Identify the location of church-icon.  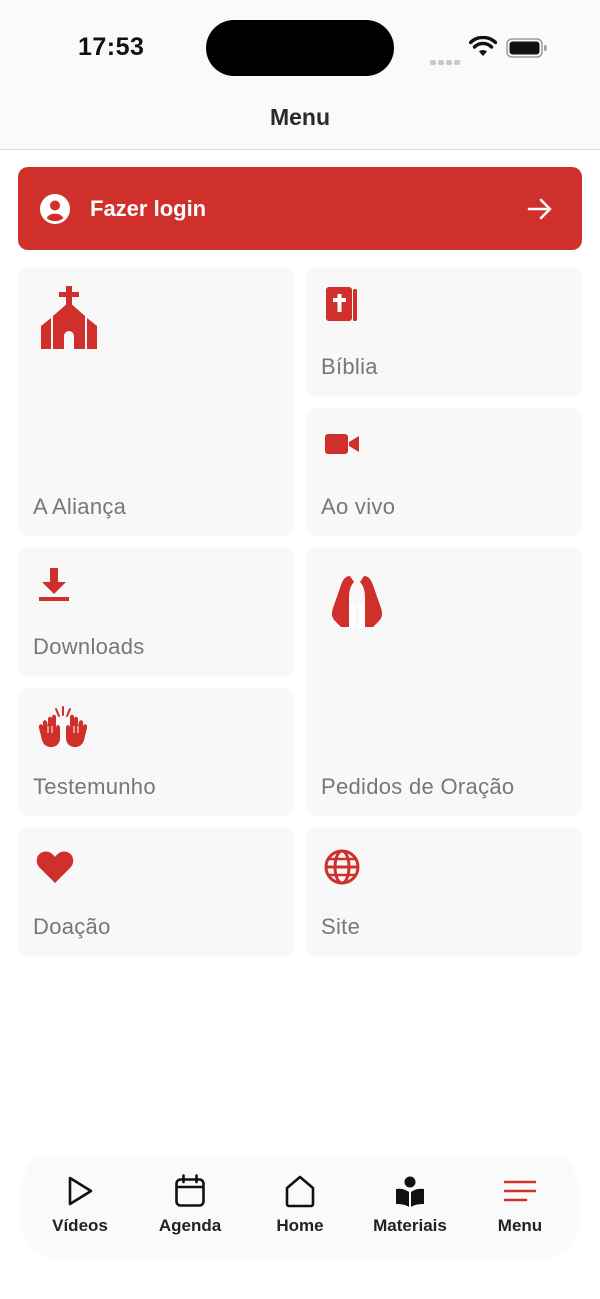
(69, 317).